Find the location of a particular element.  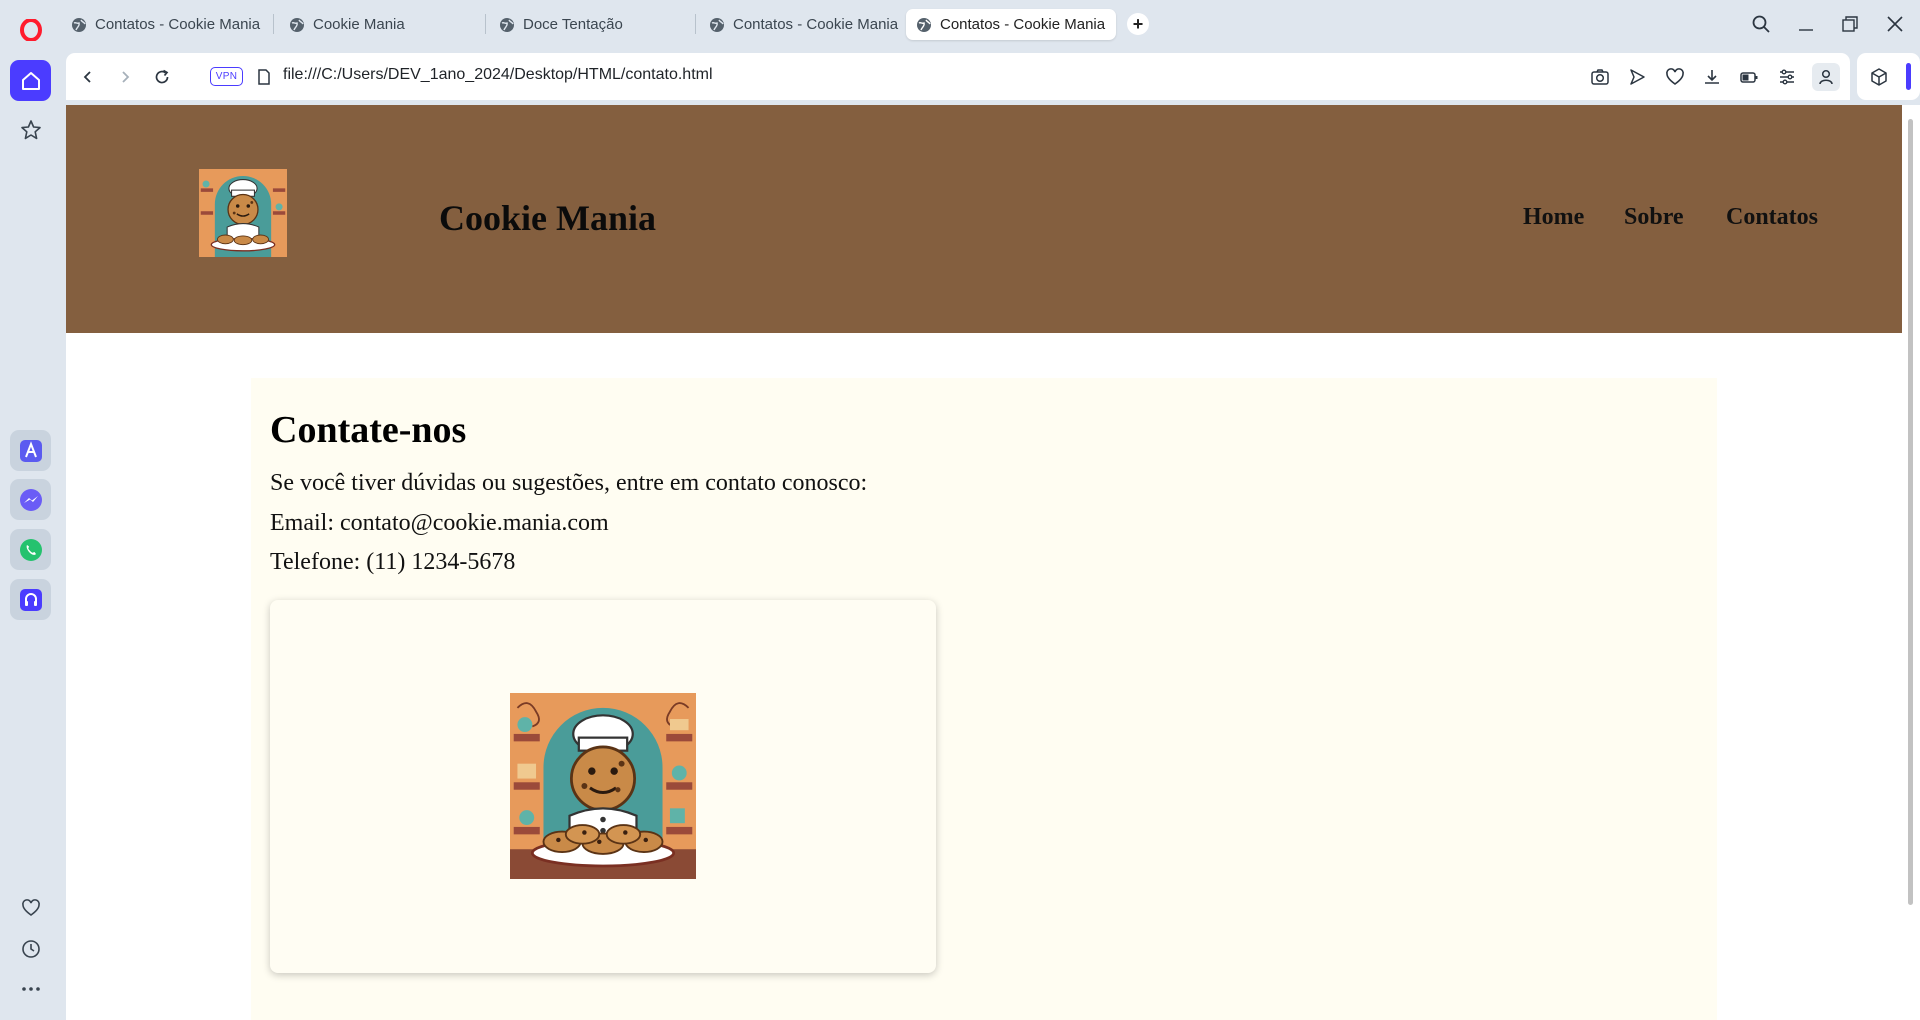

extensions-panel is located at coordinates (1888, 76).